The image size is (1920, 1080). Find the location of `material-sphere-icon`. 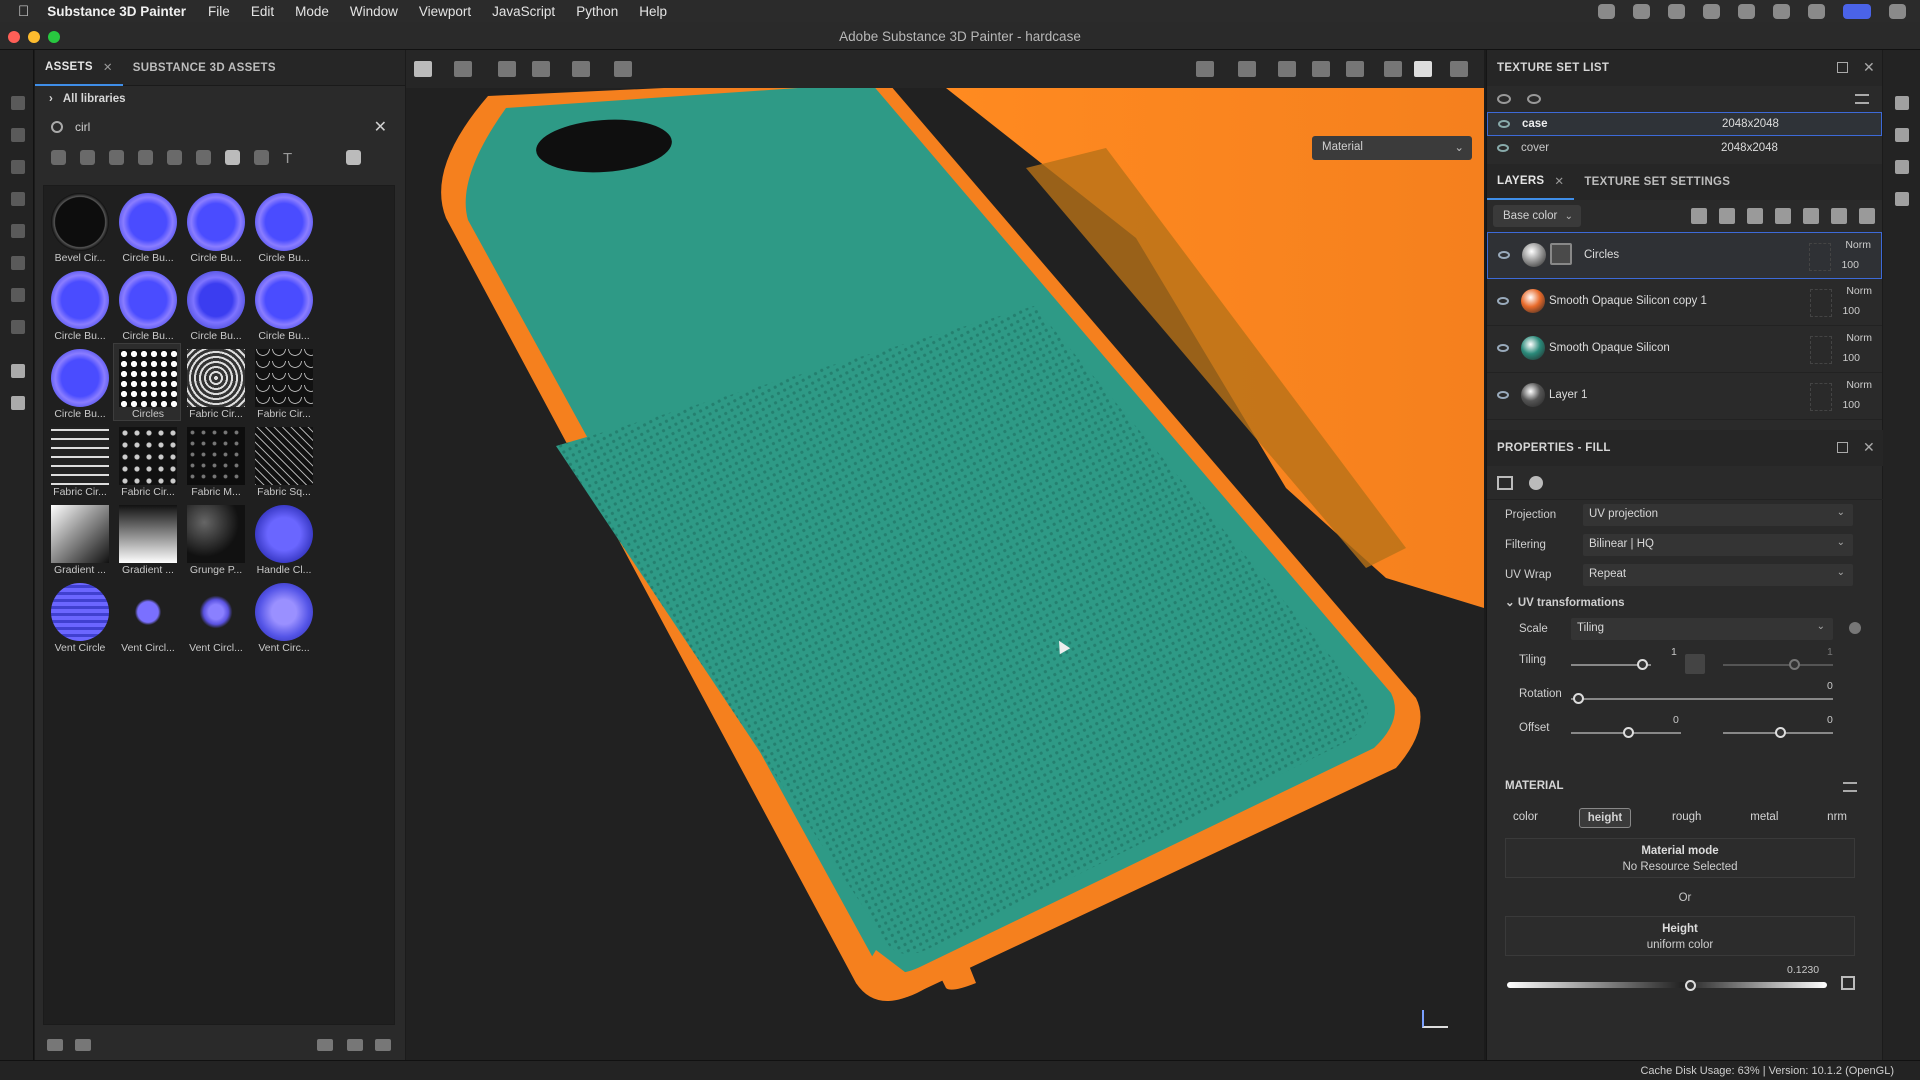

material-sphere-icon is located at coordinates (1536, 483).